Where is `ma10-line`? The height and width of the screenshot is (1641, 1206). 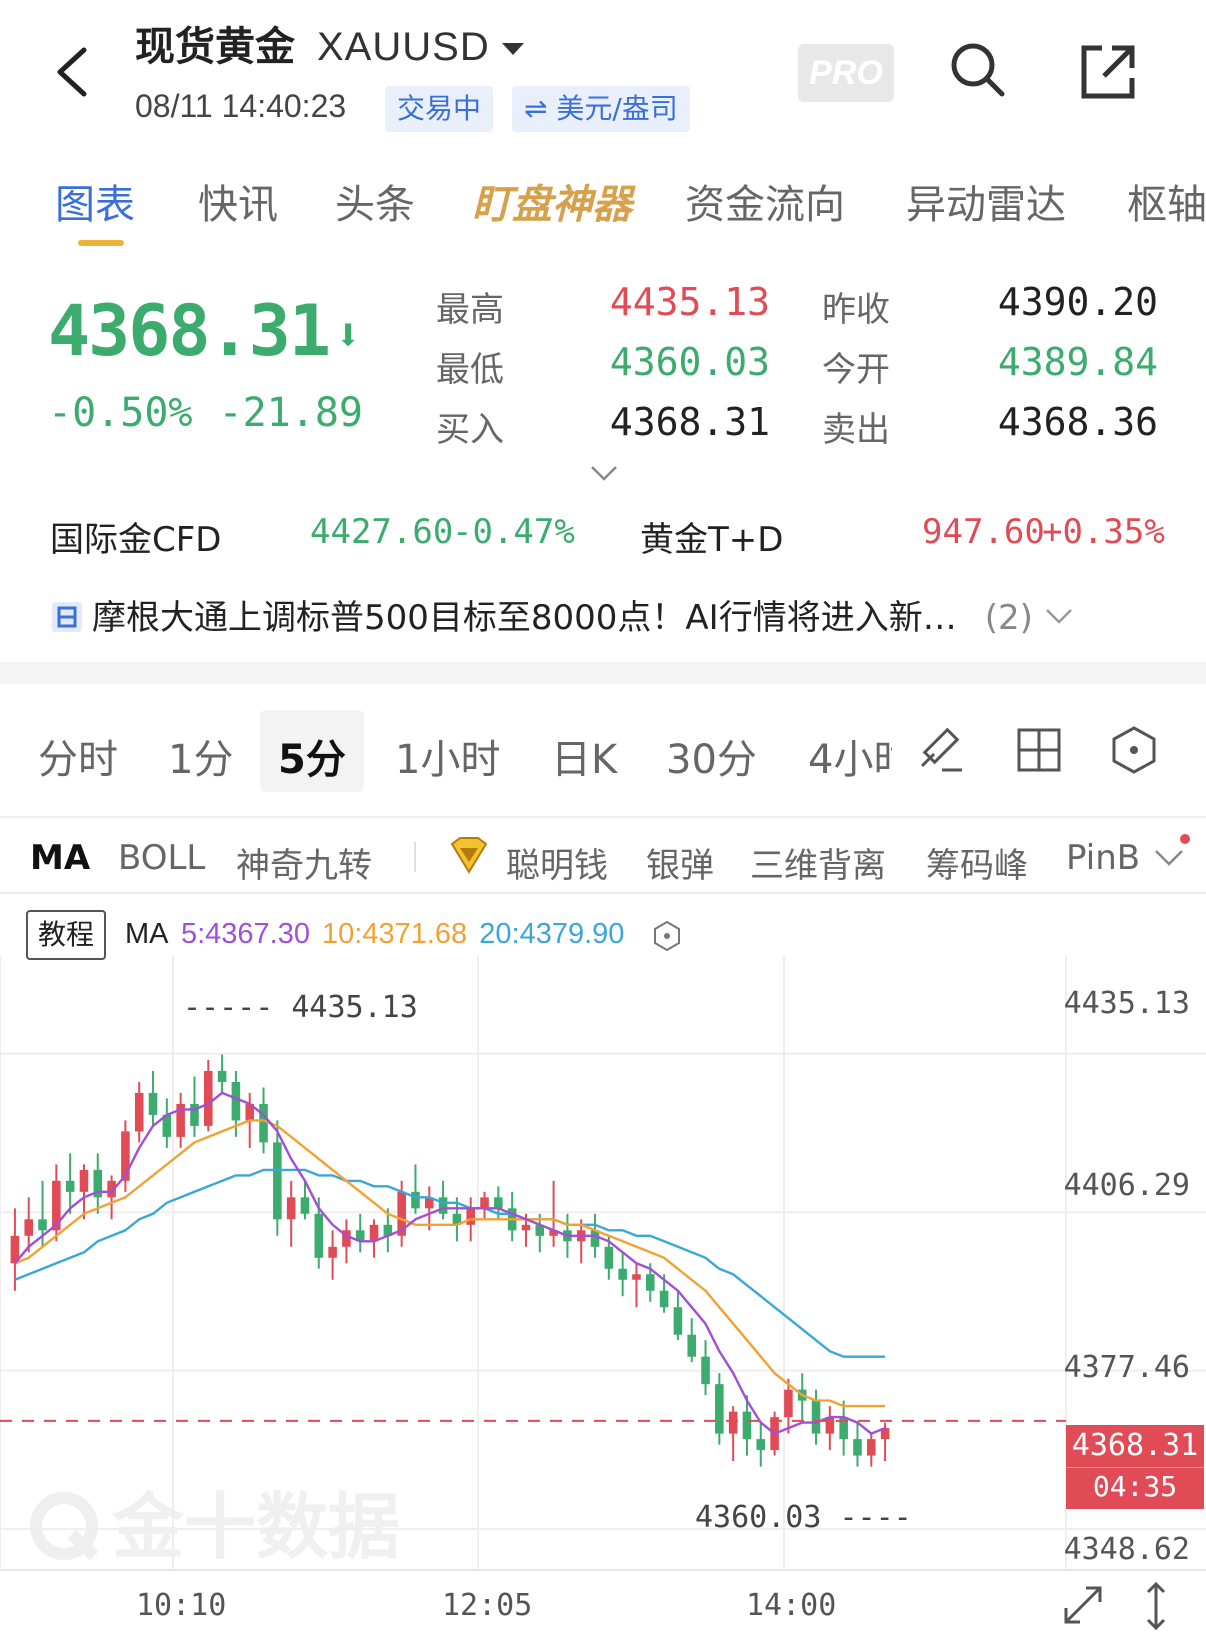
ma10-line is located at coordinates (450, 1263).